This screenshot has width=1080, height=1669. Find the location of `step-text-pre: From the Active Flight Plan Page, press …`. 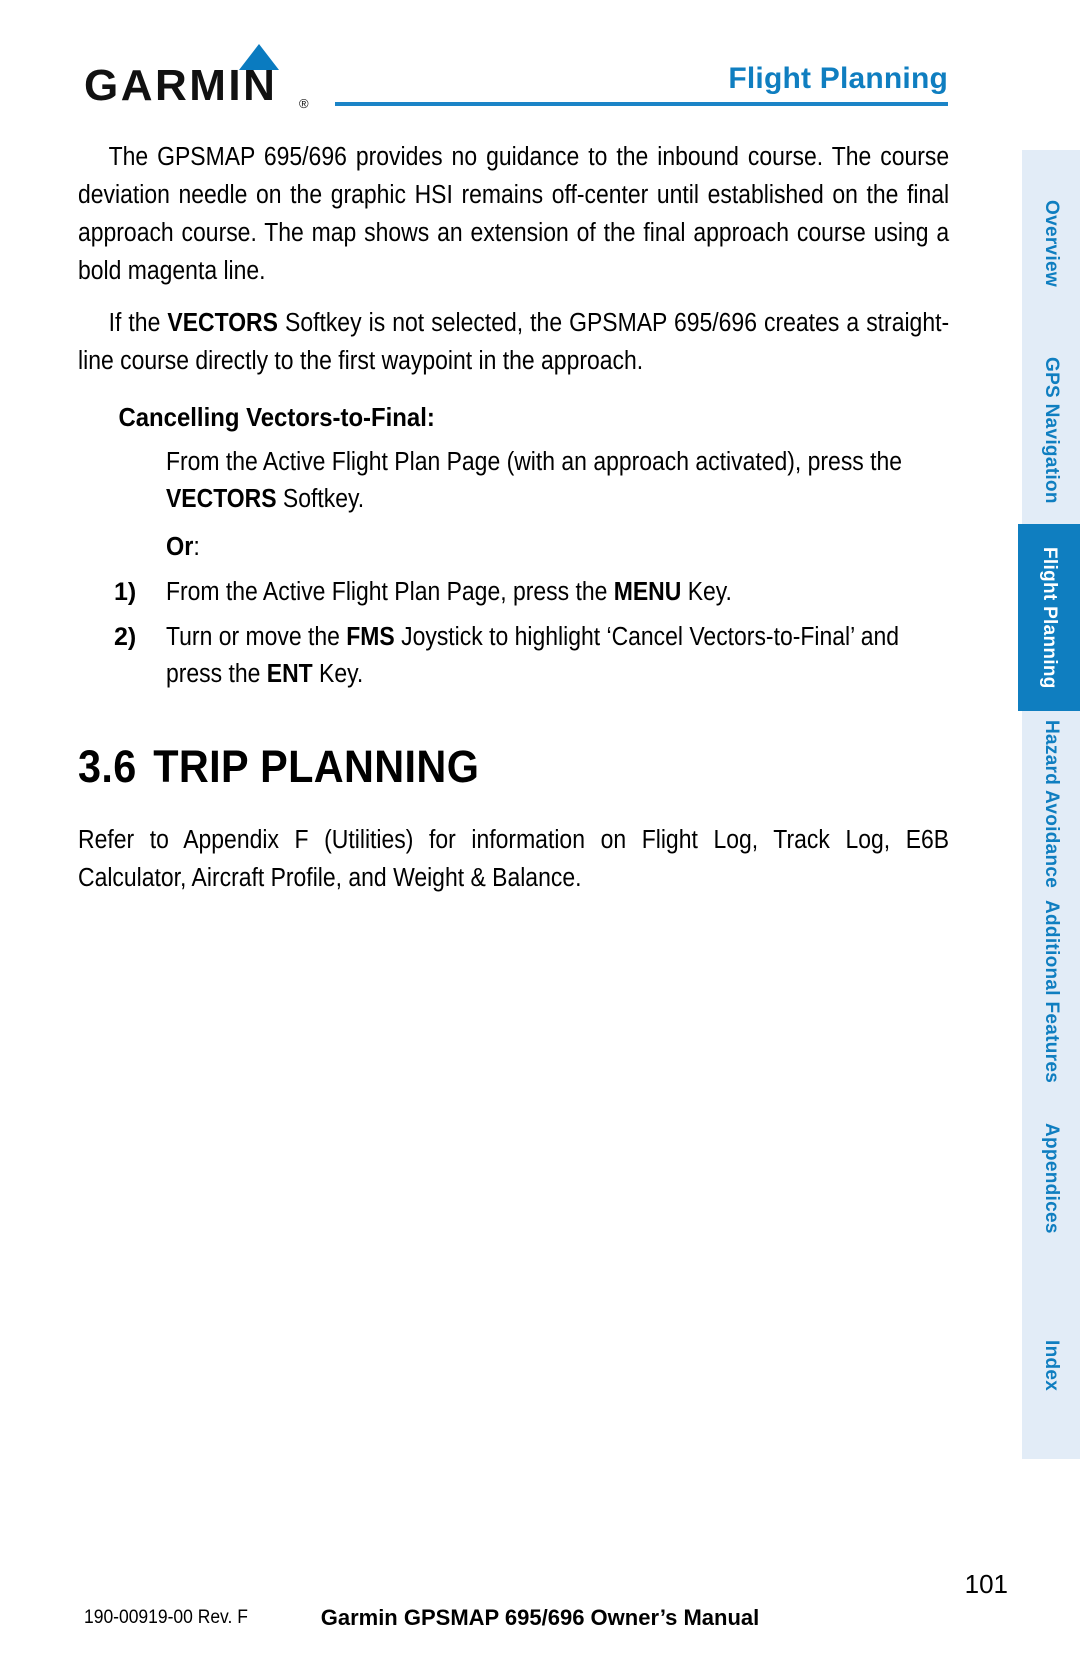

step-text-pre: From the Active Flight Plan Page, press … is located at coordinates (390, 592).